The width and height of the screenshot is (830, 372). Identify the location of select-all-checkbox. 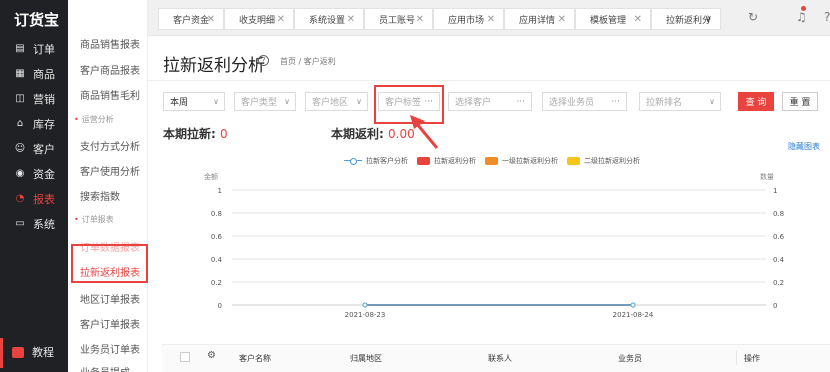
(185, 357).